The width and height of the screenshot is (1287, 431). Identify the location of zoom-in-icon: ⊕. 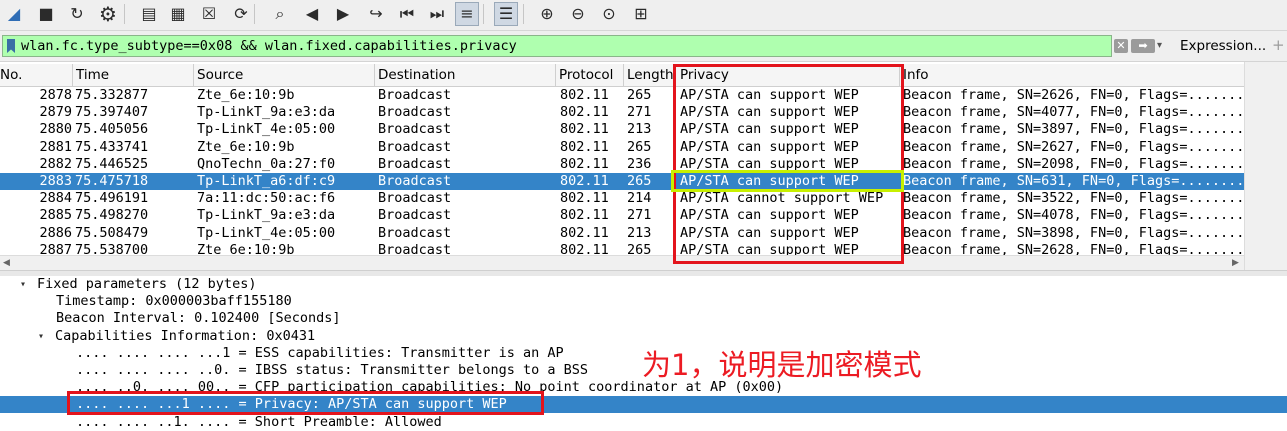
(547, 14).